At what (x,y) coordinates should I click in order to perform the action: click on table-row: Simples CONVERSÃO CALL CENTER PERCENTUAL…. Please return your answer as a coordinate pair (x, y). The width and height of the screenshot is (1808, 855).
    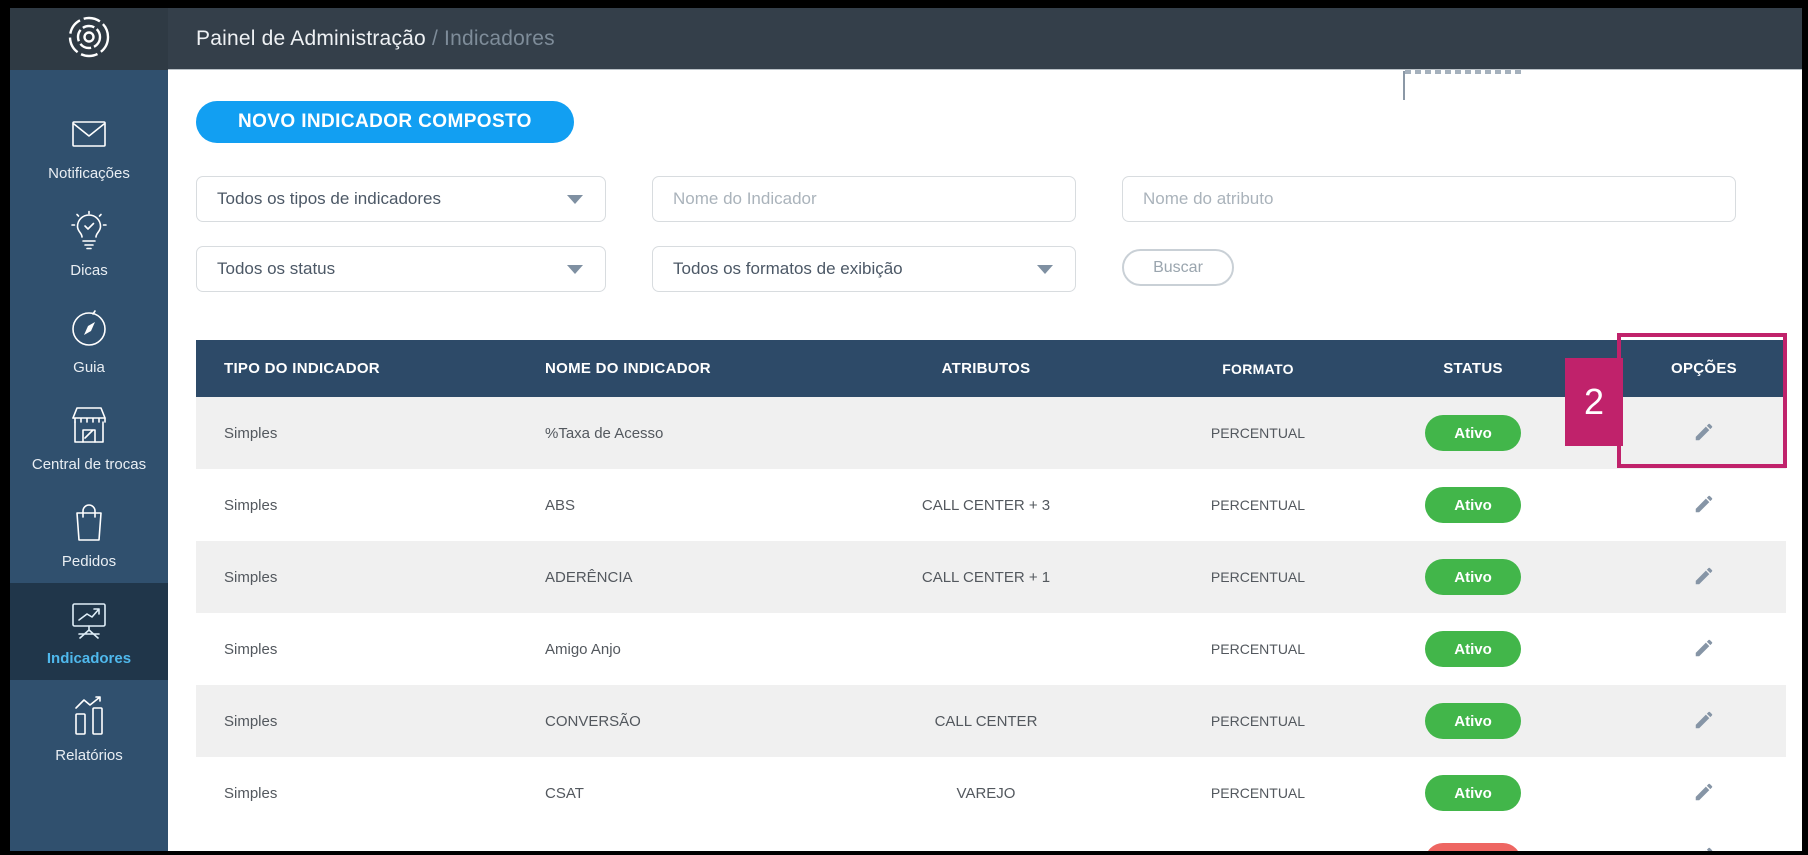
    Looking at the image, I should click on (991, 721).